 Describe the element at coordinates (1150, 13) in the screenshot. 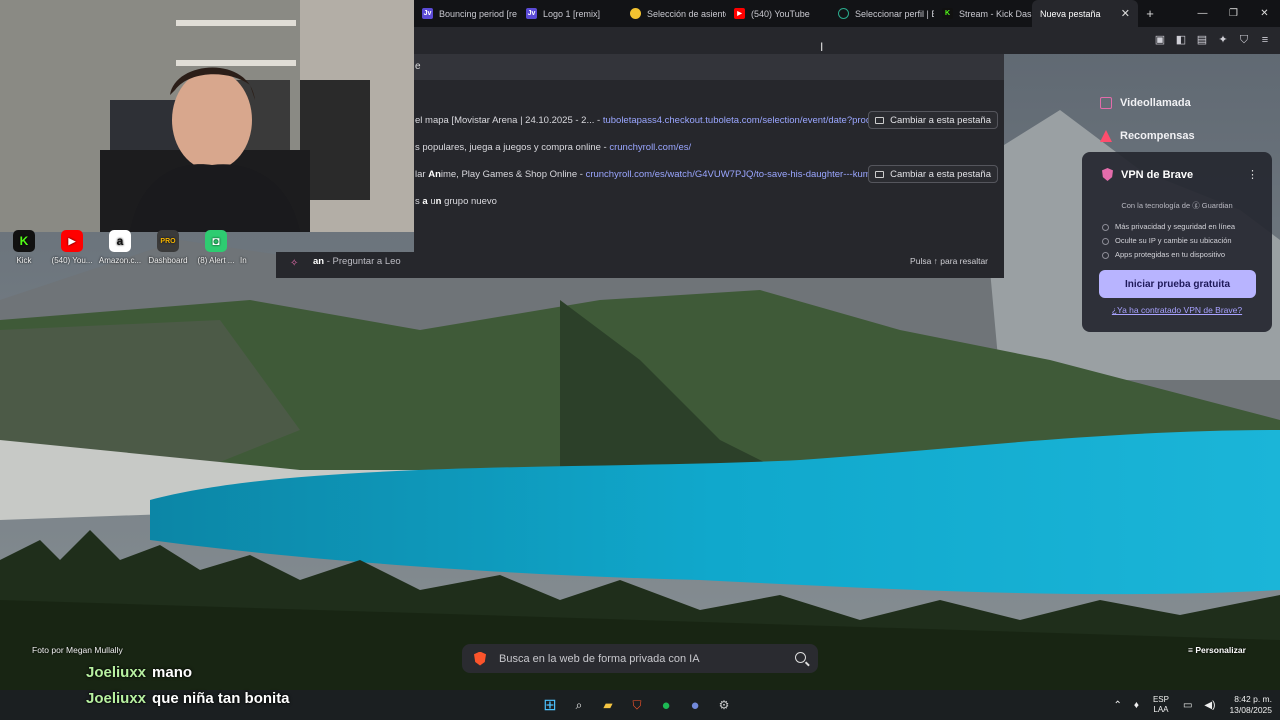

I see `new-tab-button: +` at that location.